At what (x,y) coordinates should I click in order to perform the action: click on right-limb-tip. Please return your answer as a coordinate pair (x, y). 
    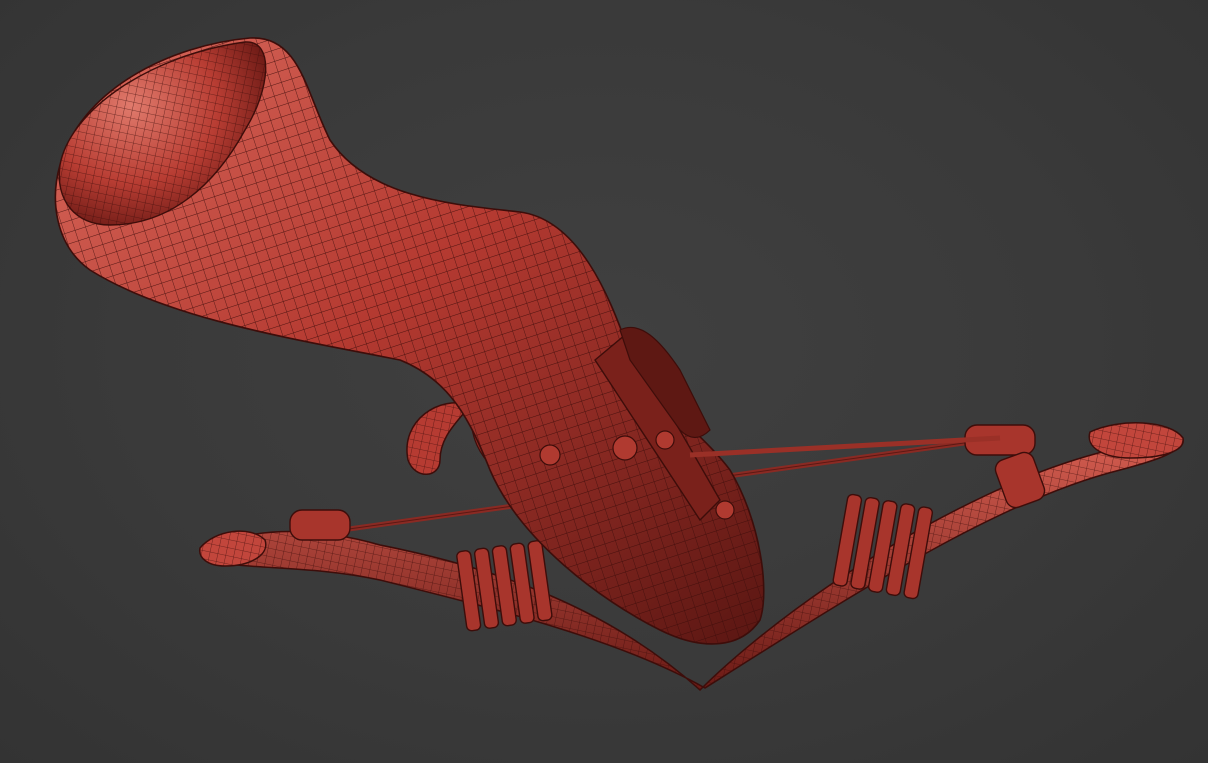
    Looking at the image, I should click on (1136, 440).